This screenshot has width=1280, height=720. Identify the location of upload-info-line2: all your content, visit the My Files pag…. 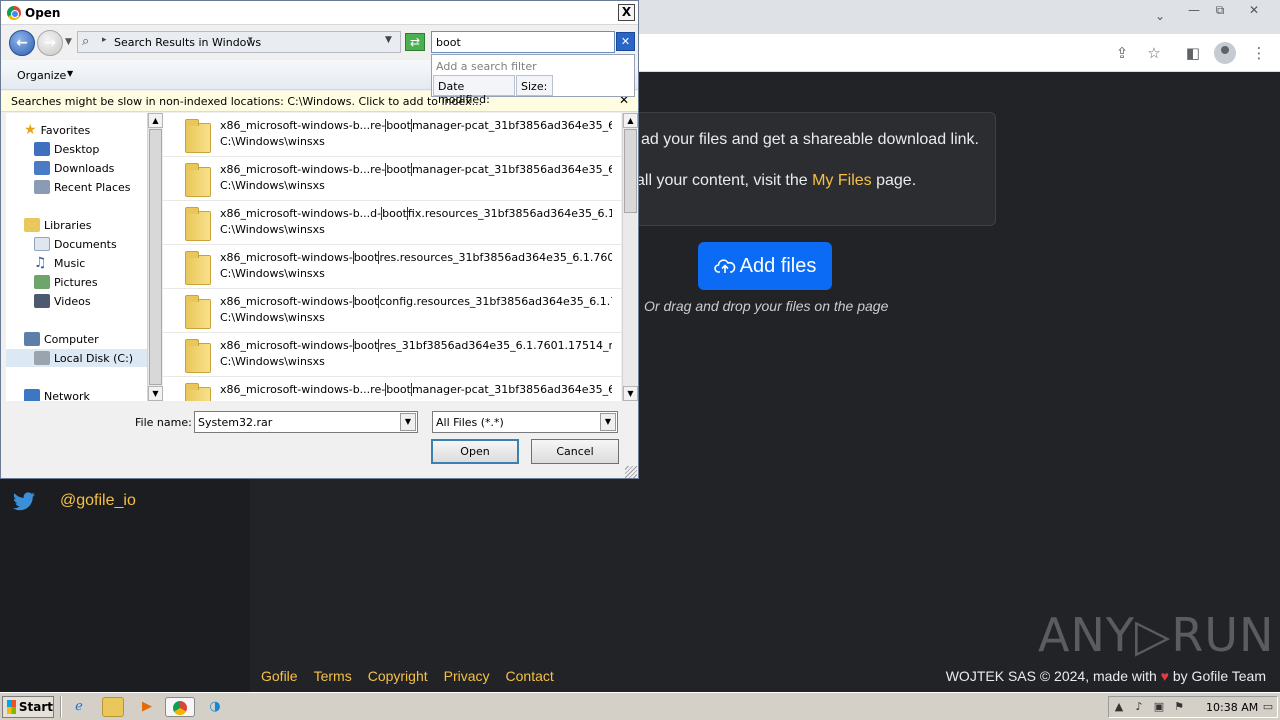
(776, 181).